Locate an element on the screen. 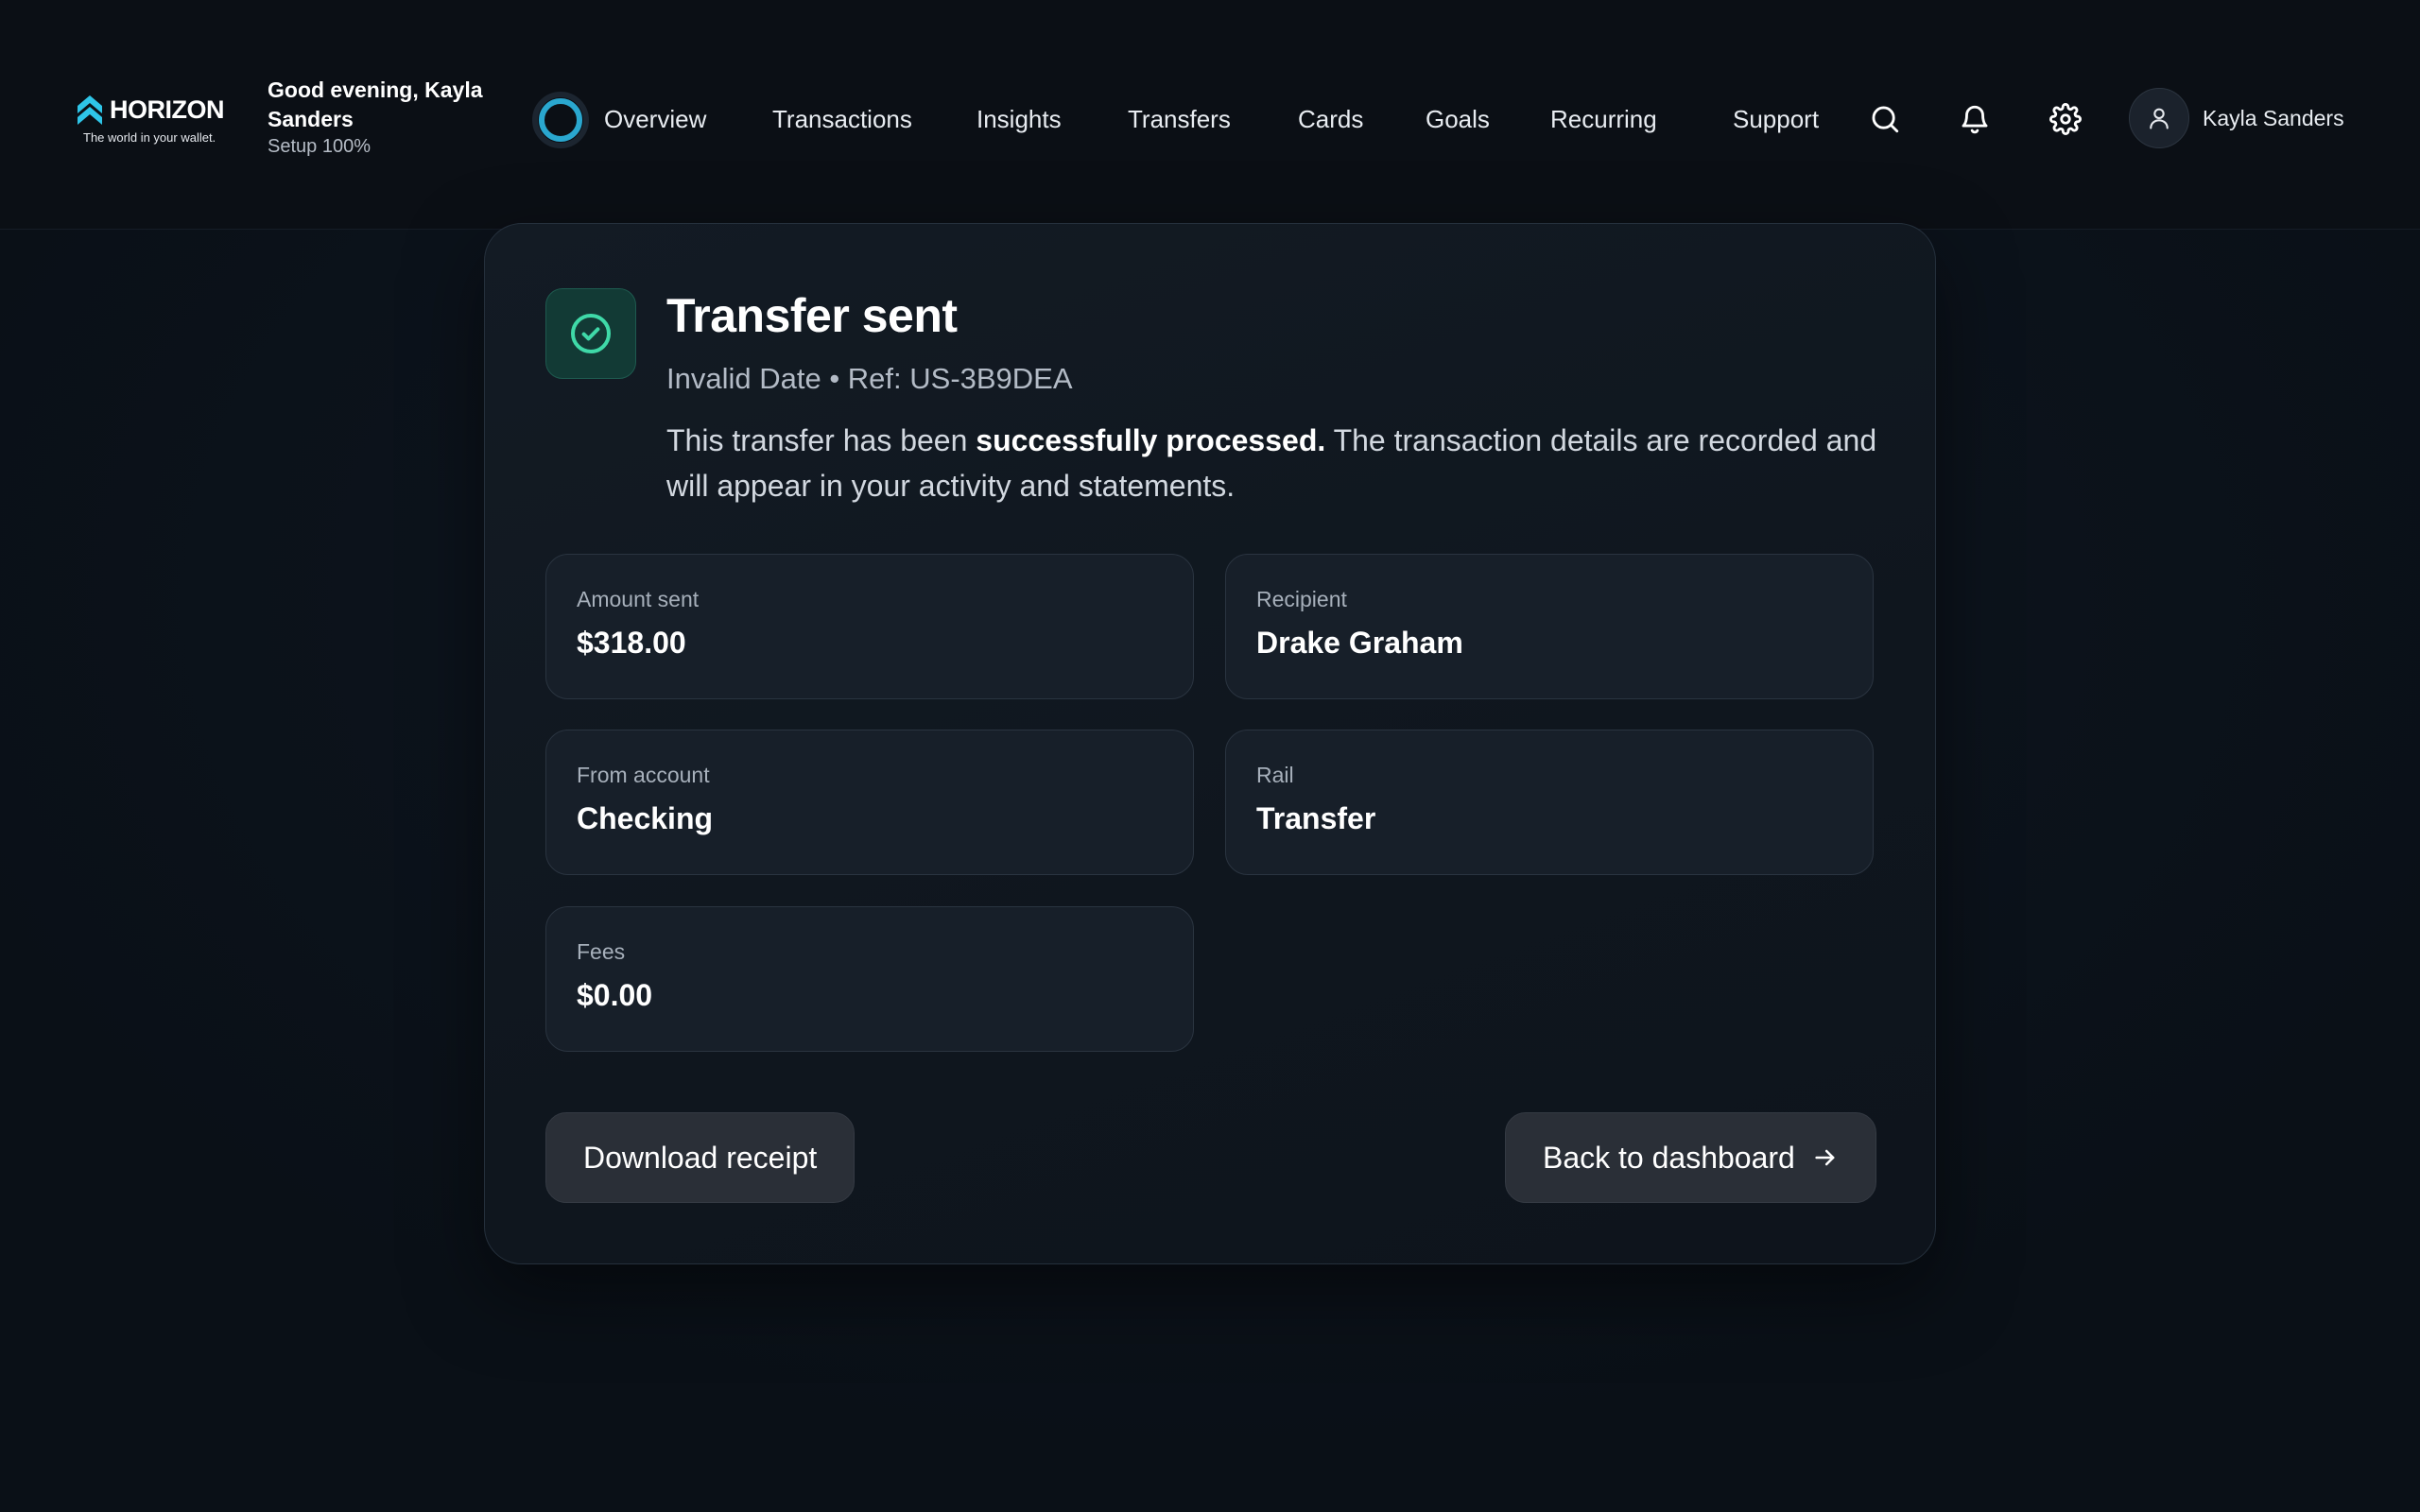 This screenshot has width=2420, height=1512. field-value: Checking is located at coordinates (646, 818).